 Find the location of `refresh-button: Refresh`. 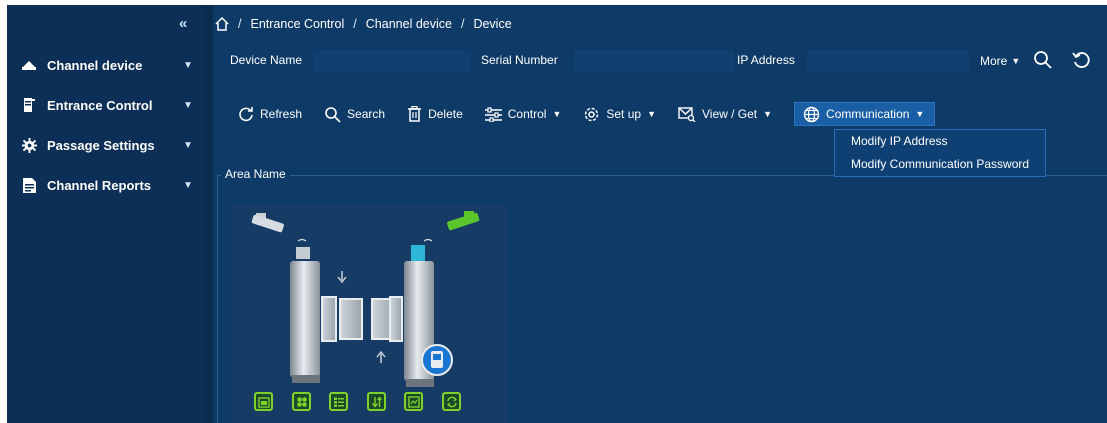

refresh-button: Refresh is located at coordinates (270, 114).